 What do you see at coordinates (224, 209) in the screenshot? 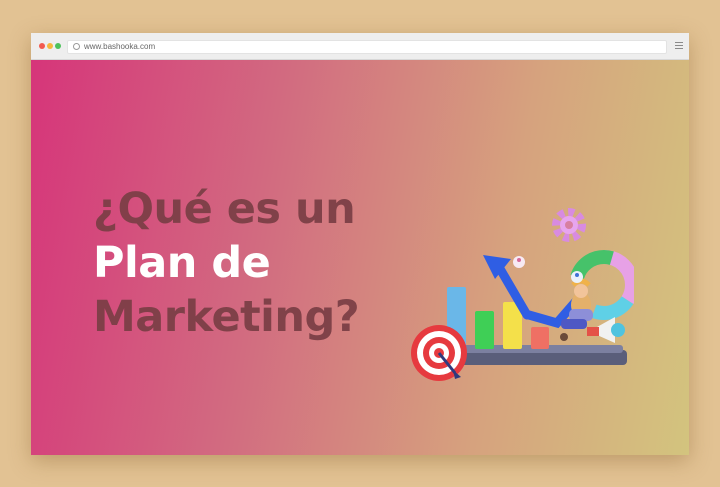
I see `headline-line-1: ¿Qué es un` at bounding box center [224, 209].